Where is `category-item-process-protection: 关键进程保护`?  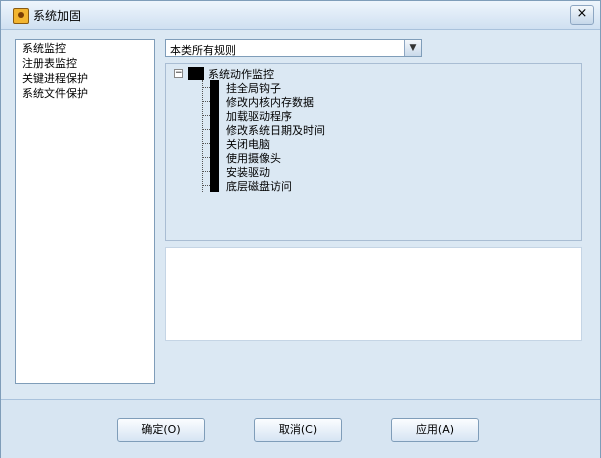
category-item-process-protection: 关键进程保护 is located at coordinates (88, 78).